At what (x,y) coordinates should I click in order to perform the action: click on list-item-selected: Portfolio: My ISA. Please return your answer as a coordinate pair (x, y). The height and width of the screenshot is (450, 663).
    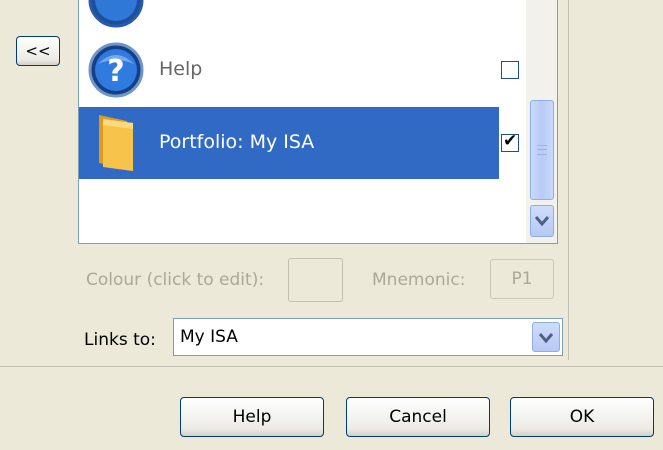
    Looking at the image, I should click on (289, 143).